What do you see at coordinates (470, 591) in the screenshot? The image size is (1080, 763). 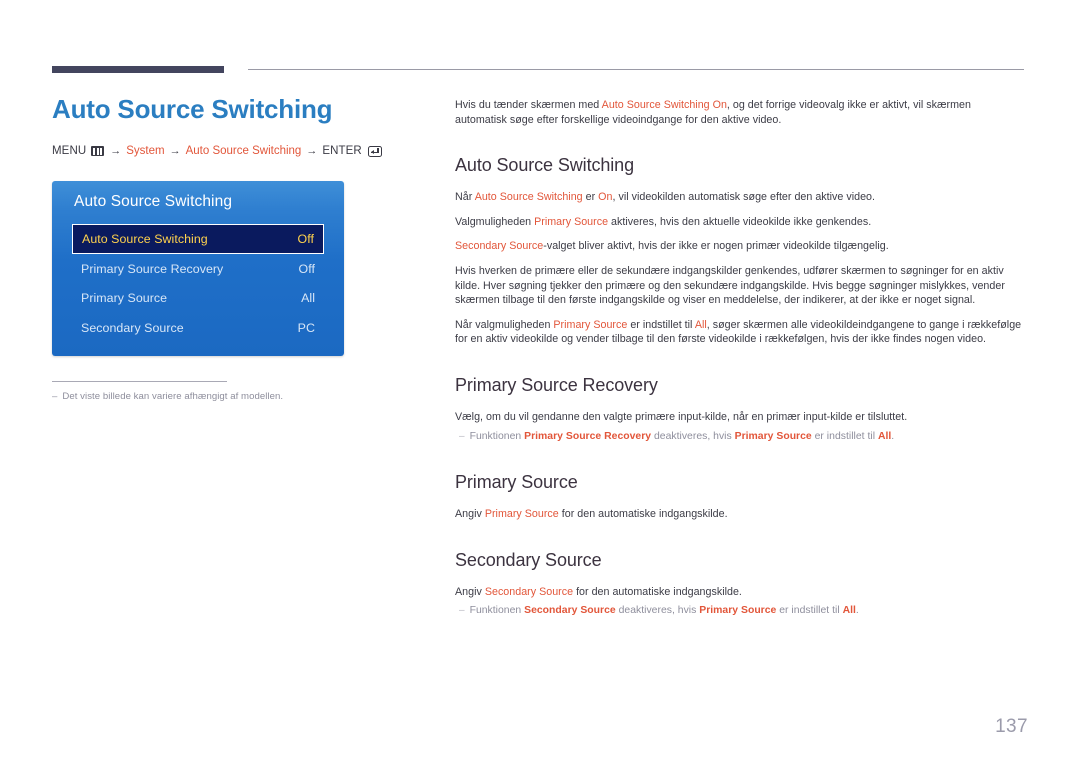 I see `ss-p1-a: Angiv` at bounding box center [470, 591].